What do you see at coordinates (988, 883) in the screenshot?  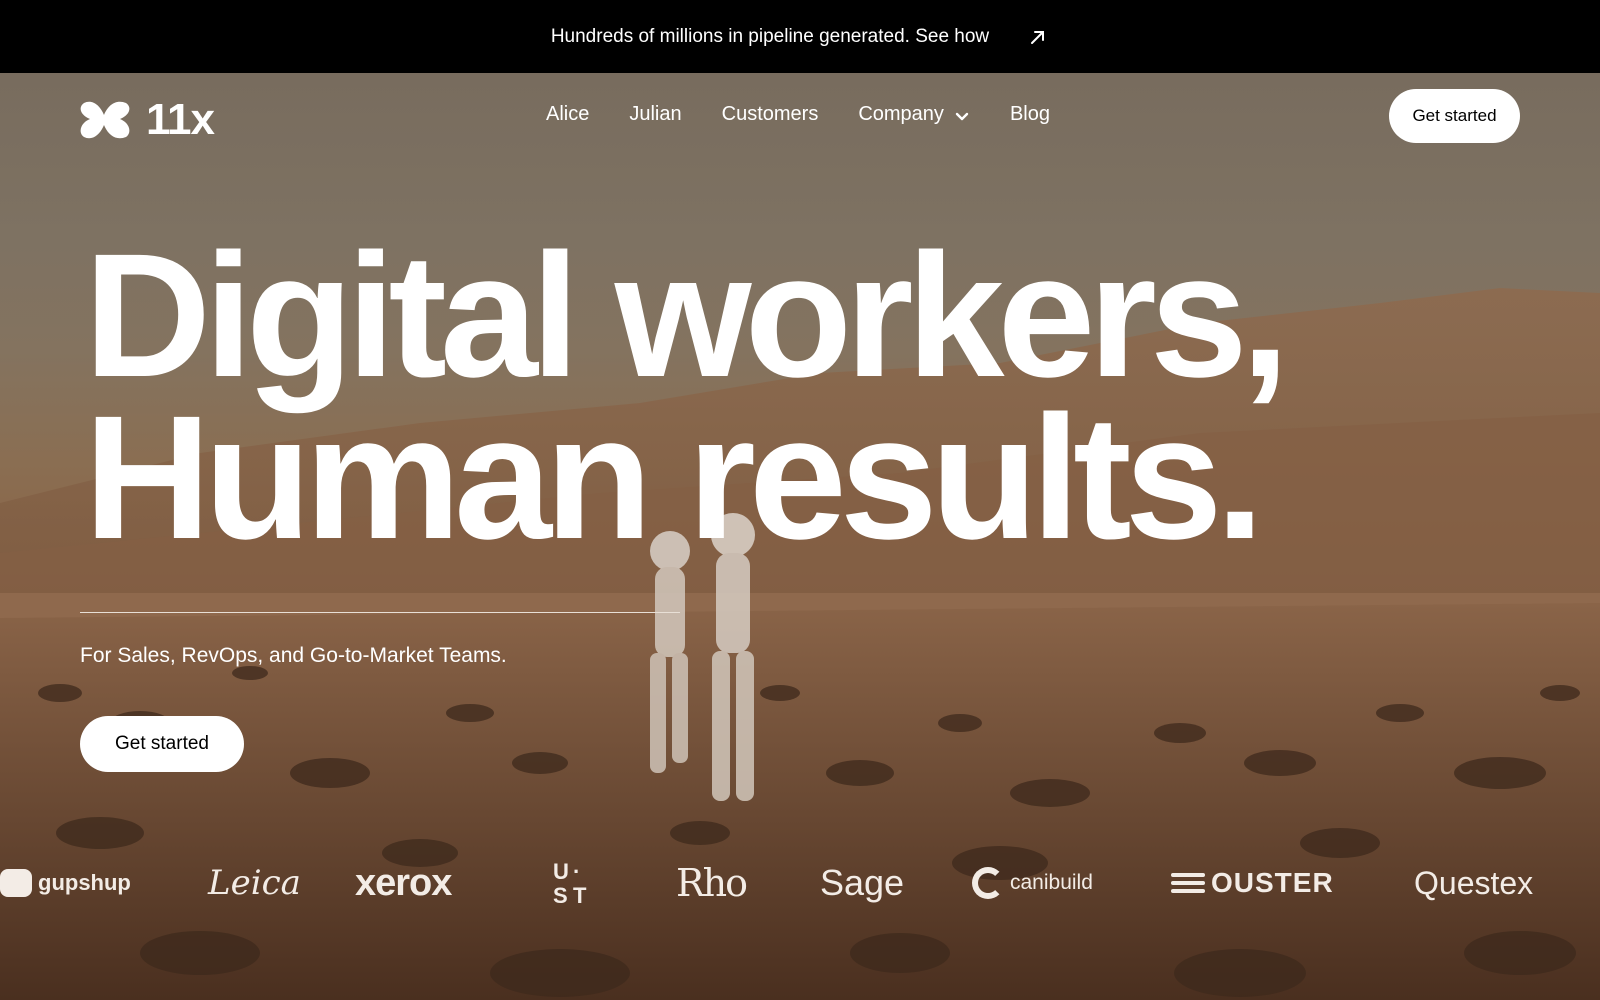 I see `canibuild-c-icon` at bounding box center [988, 883].